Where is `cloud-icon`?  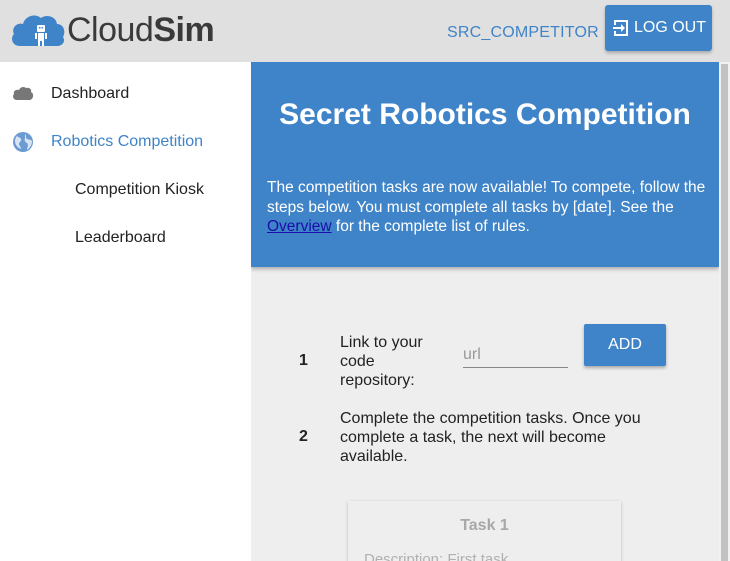
cloud-icon is located at coordinates (23, 94).